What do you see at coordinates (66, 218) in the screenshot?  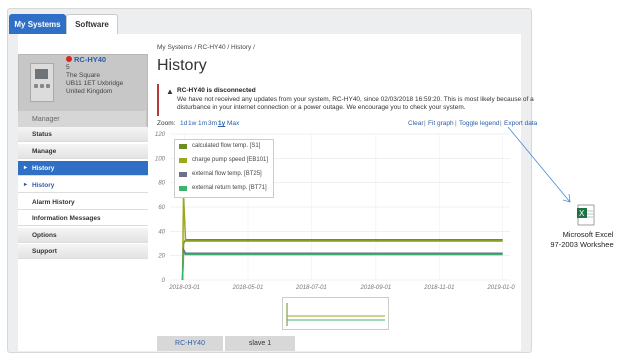 I see `sidebar-item-label: Information Messages` at bounding box center [66, 218].